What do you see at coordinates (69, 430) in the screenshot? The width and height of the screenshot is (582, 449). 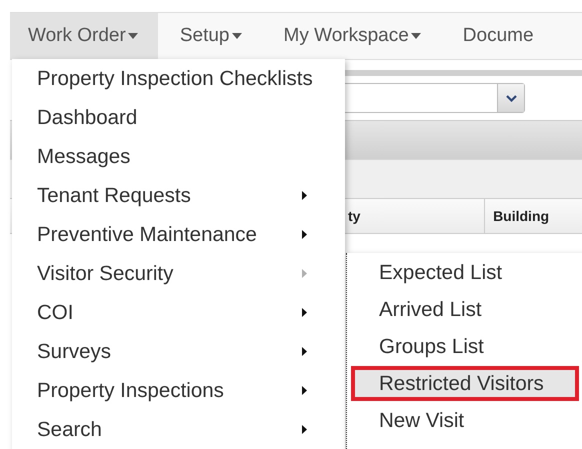 I see `menu-item-label: Search` at bounding box center [69, 430].